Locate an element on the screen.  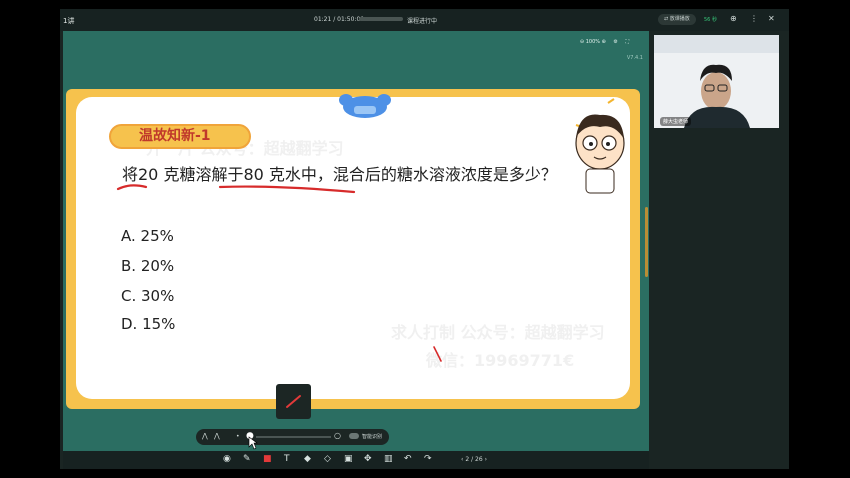
teacher-avatar-icon is located at coordinates (600, 146).